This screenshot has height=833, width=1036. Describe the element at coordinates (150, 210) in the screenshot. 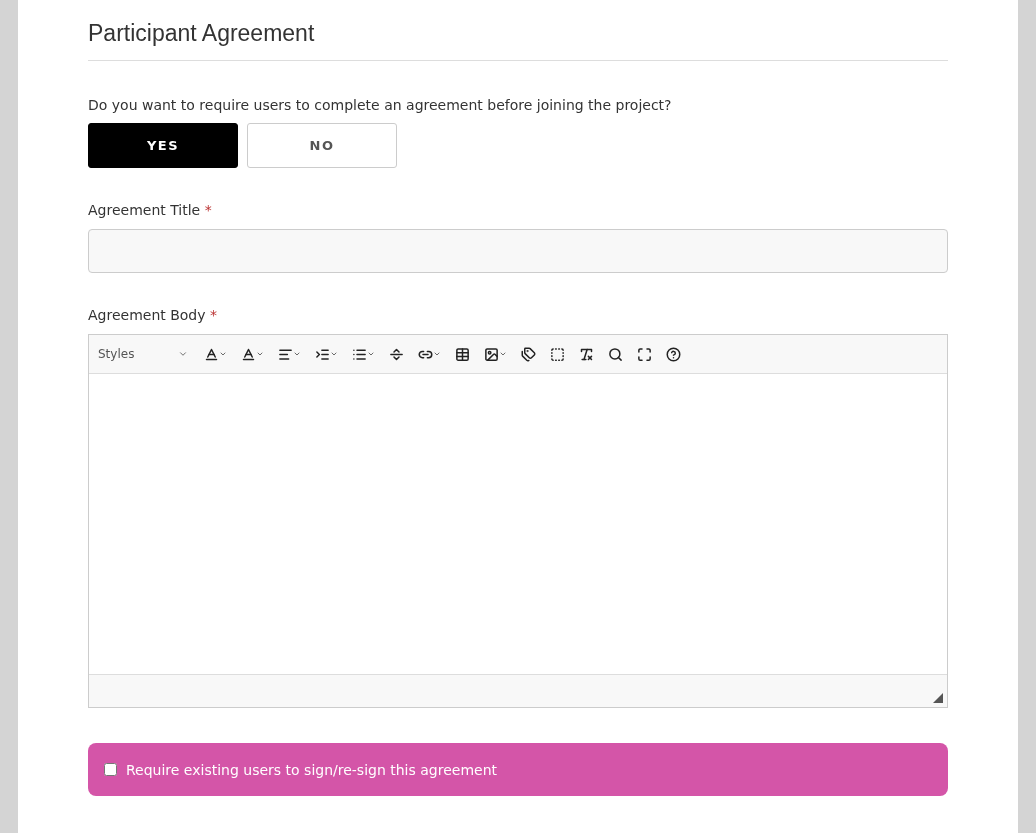

I see `field-label: Agreement Title *` at that location.